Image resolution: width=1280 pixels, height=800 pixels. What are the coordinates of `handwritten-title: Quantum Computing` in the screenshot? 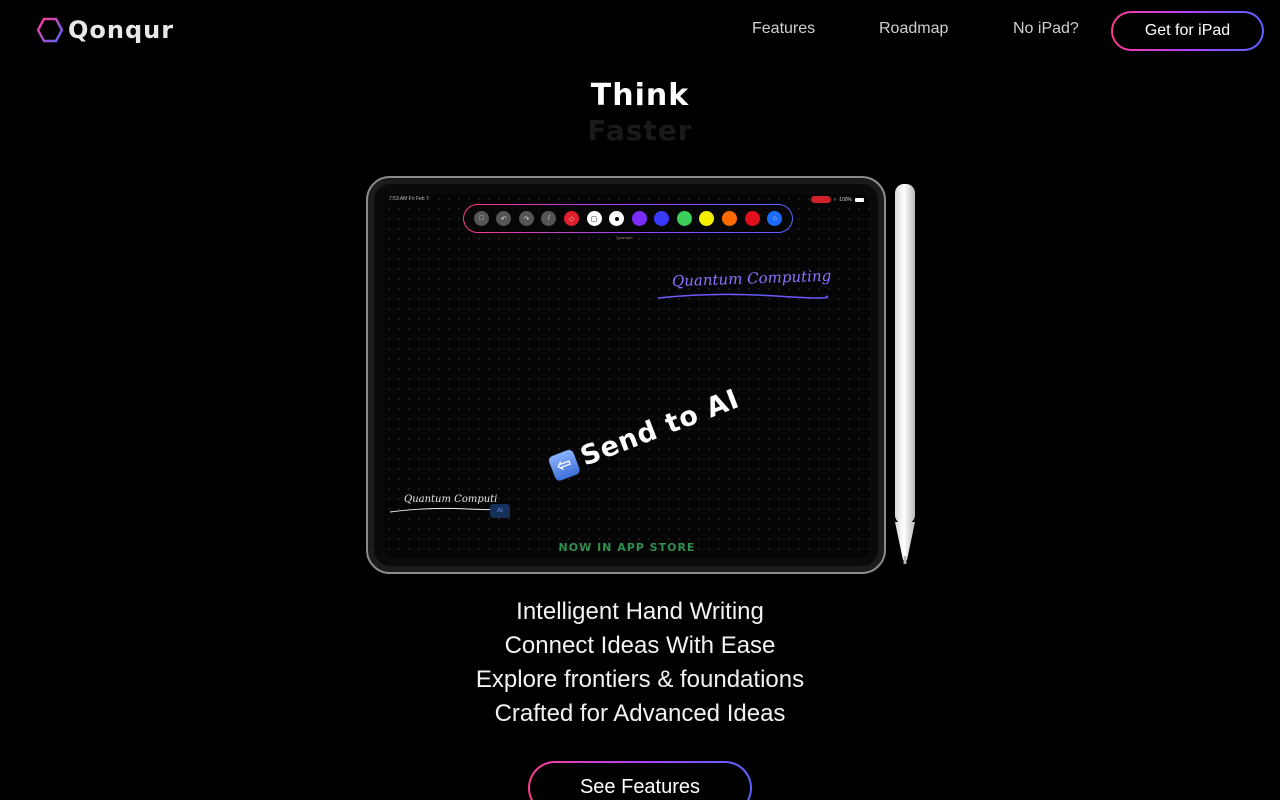 It's located at (744, 283).